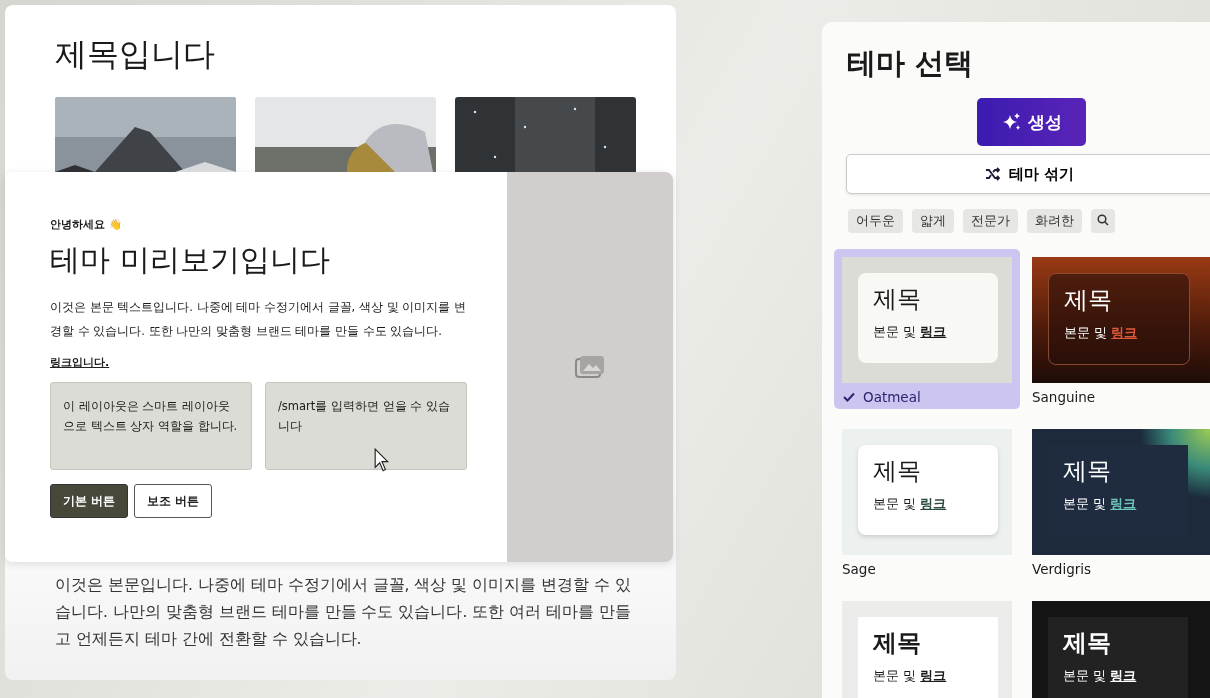 This screenshot has height=698, width=1210. I want to click on theme-name: Sanguine, so click(1064, 397).